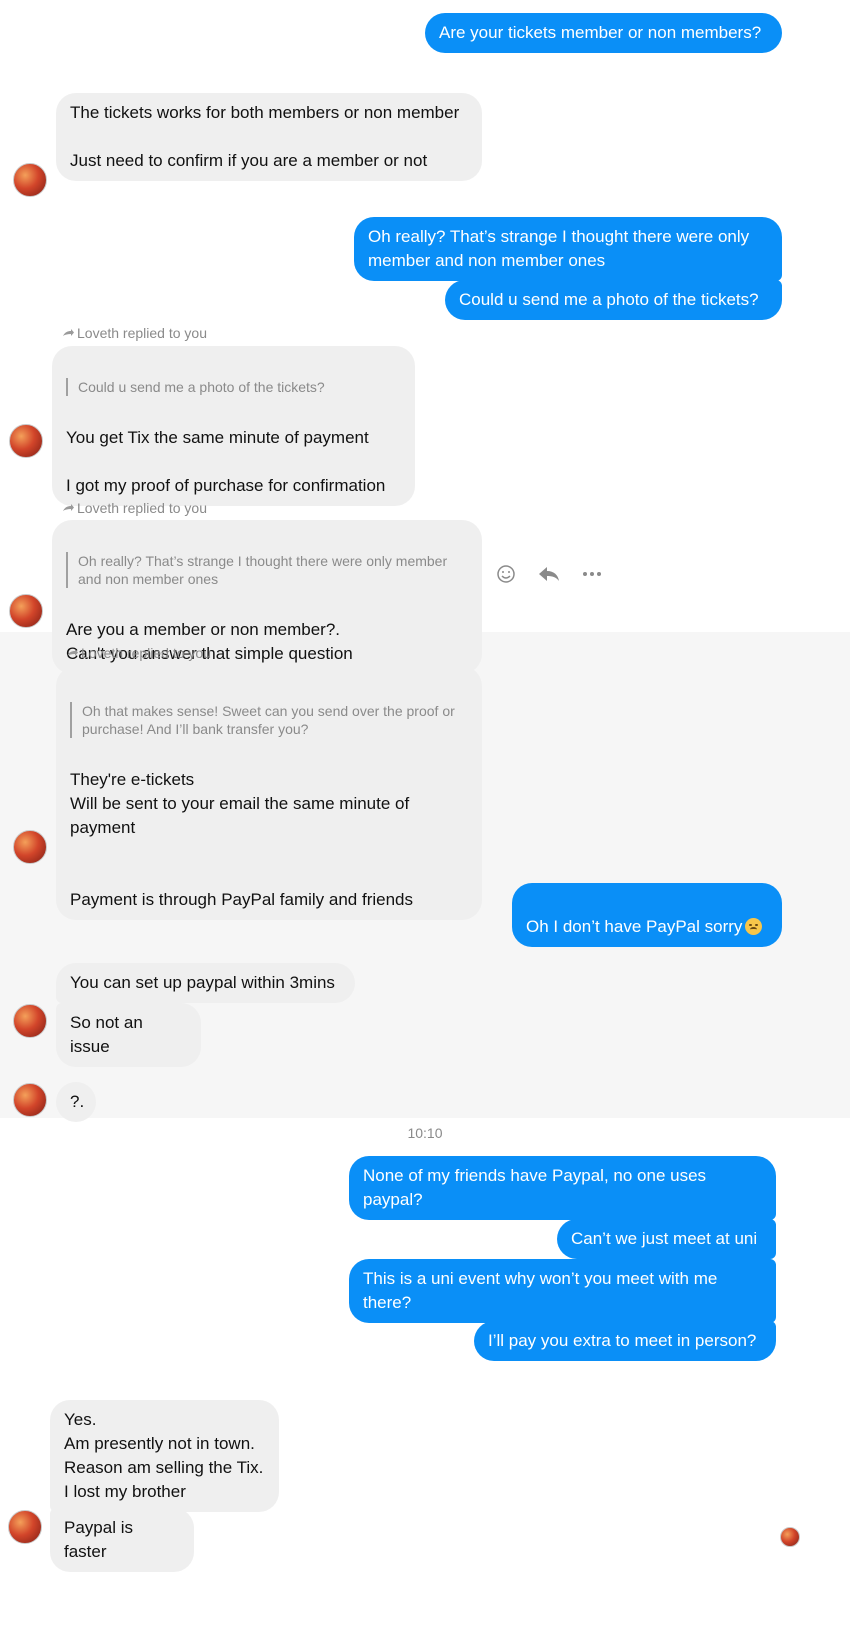  What do you see at coordinates (790, 1537) in the screenshot?
I see `read-receipt-avatar` at bounding box center [790, 1537].